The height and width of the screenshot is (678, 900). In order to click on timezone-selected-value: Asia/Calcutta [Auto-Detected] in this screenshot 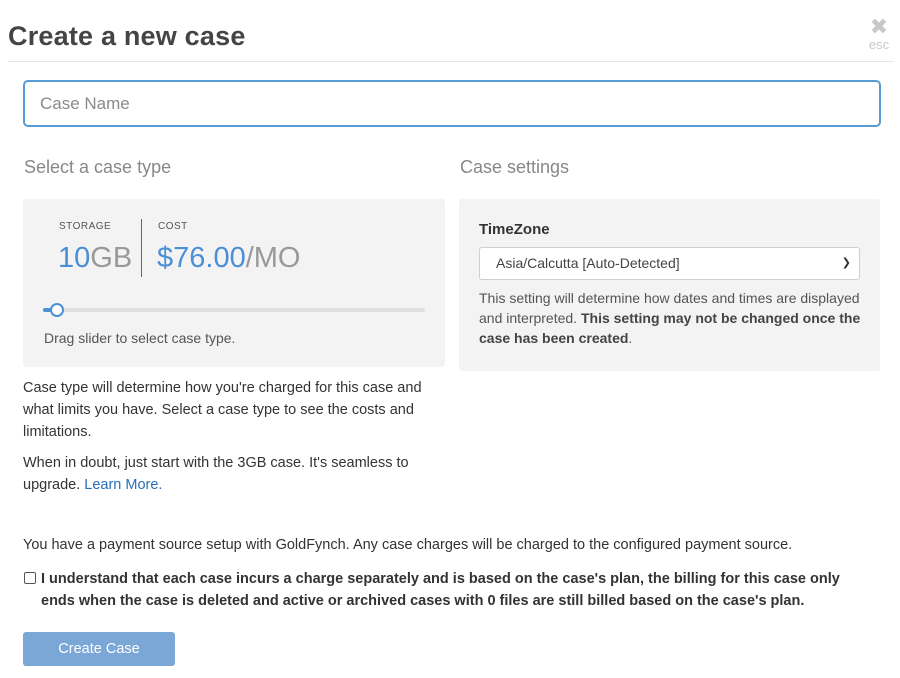, I will do `click(588, 263)`.